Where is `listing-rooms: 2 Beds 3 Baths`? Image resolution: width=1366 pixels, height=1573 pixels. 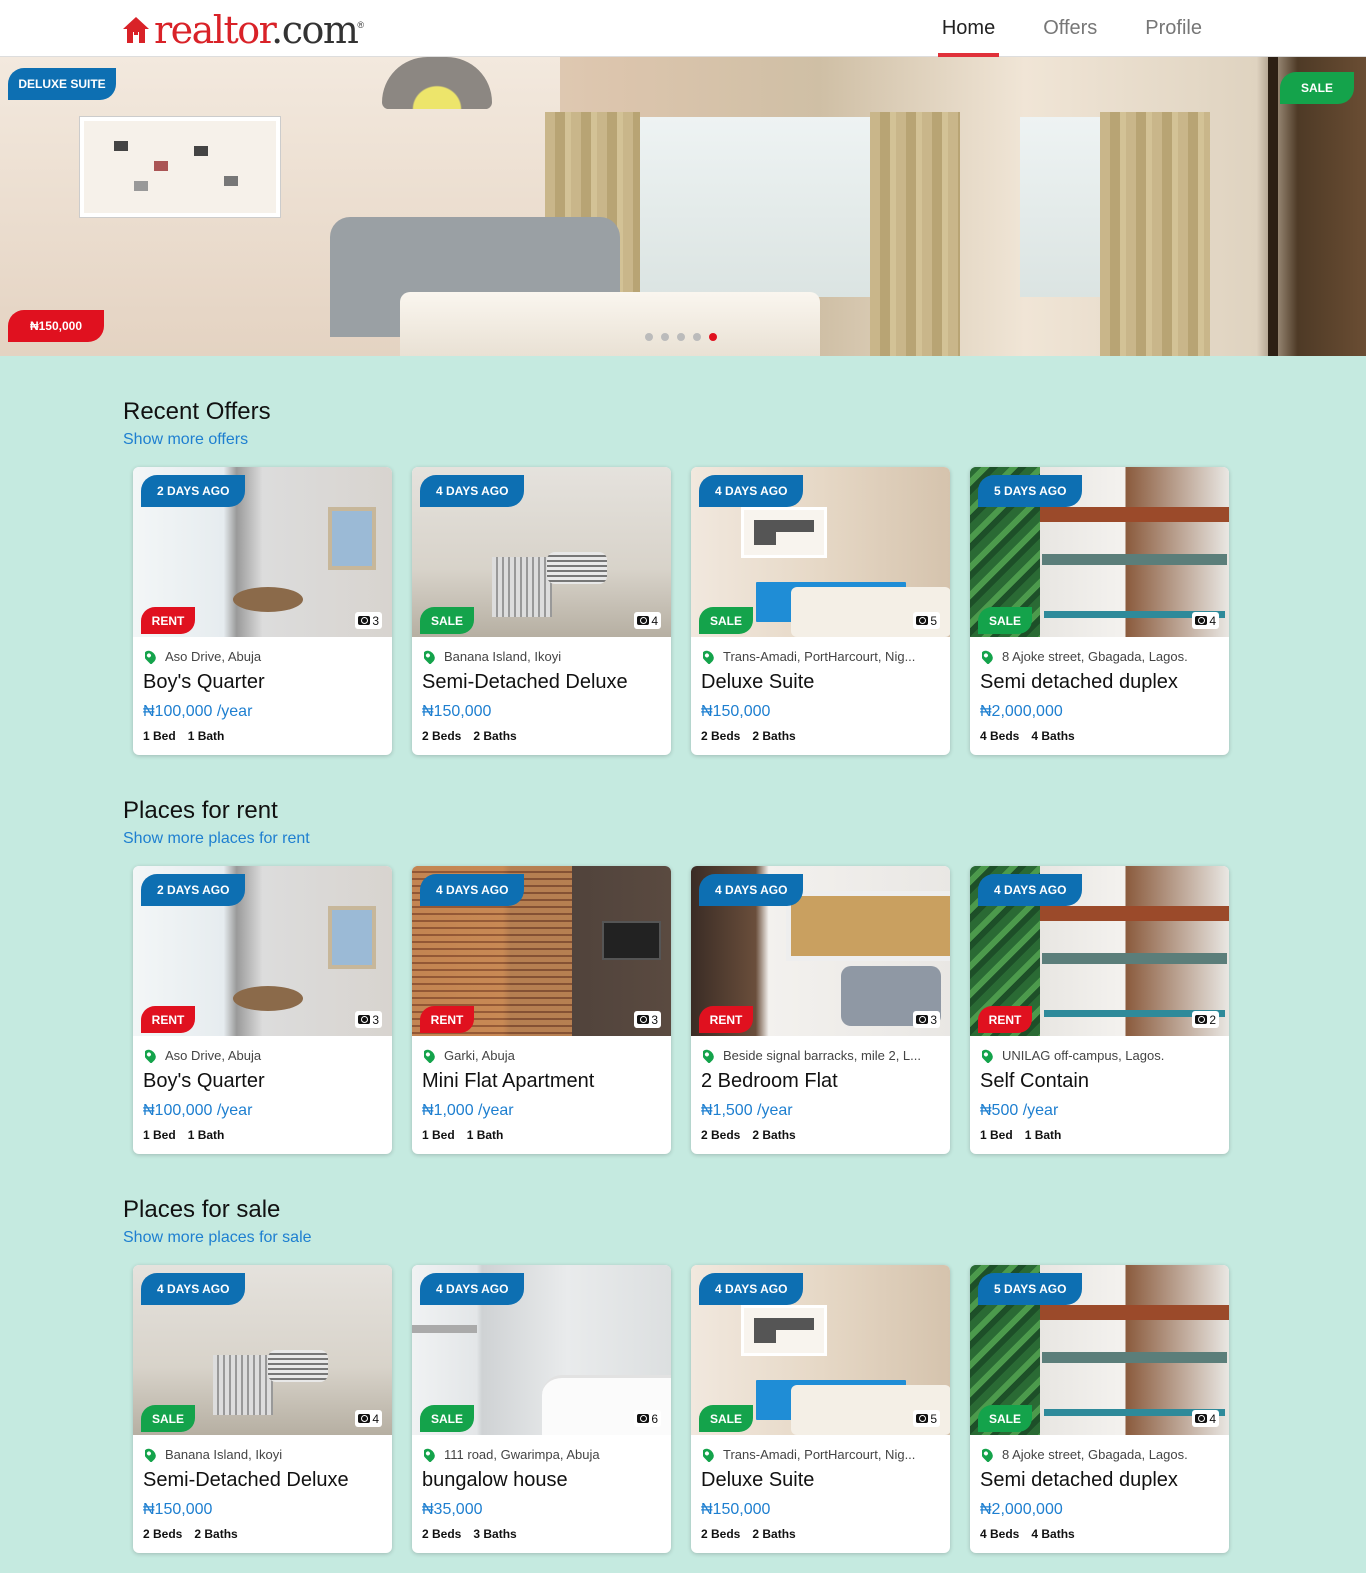 listing-rooms: 2 Beds 3 Baths is located at coordinates (469, 1534).